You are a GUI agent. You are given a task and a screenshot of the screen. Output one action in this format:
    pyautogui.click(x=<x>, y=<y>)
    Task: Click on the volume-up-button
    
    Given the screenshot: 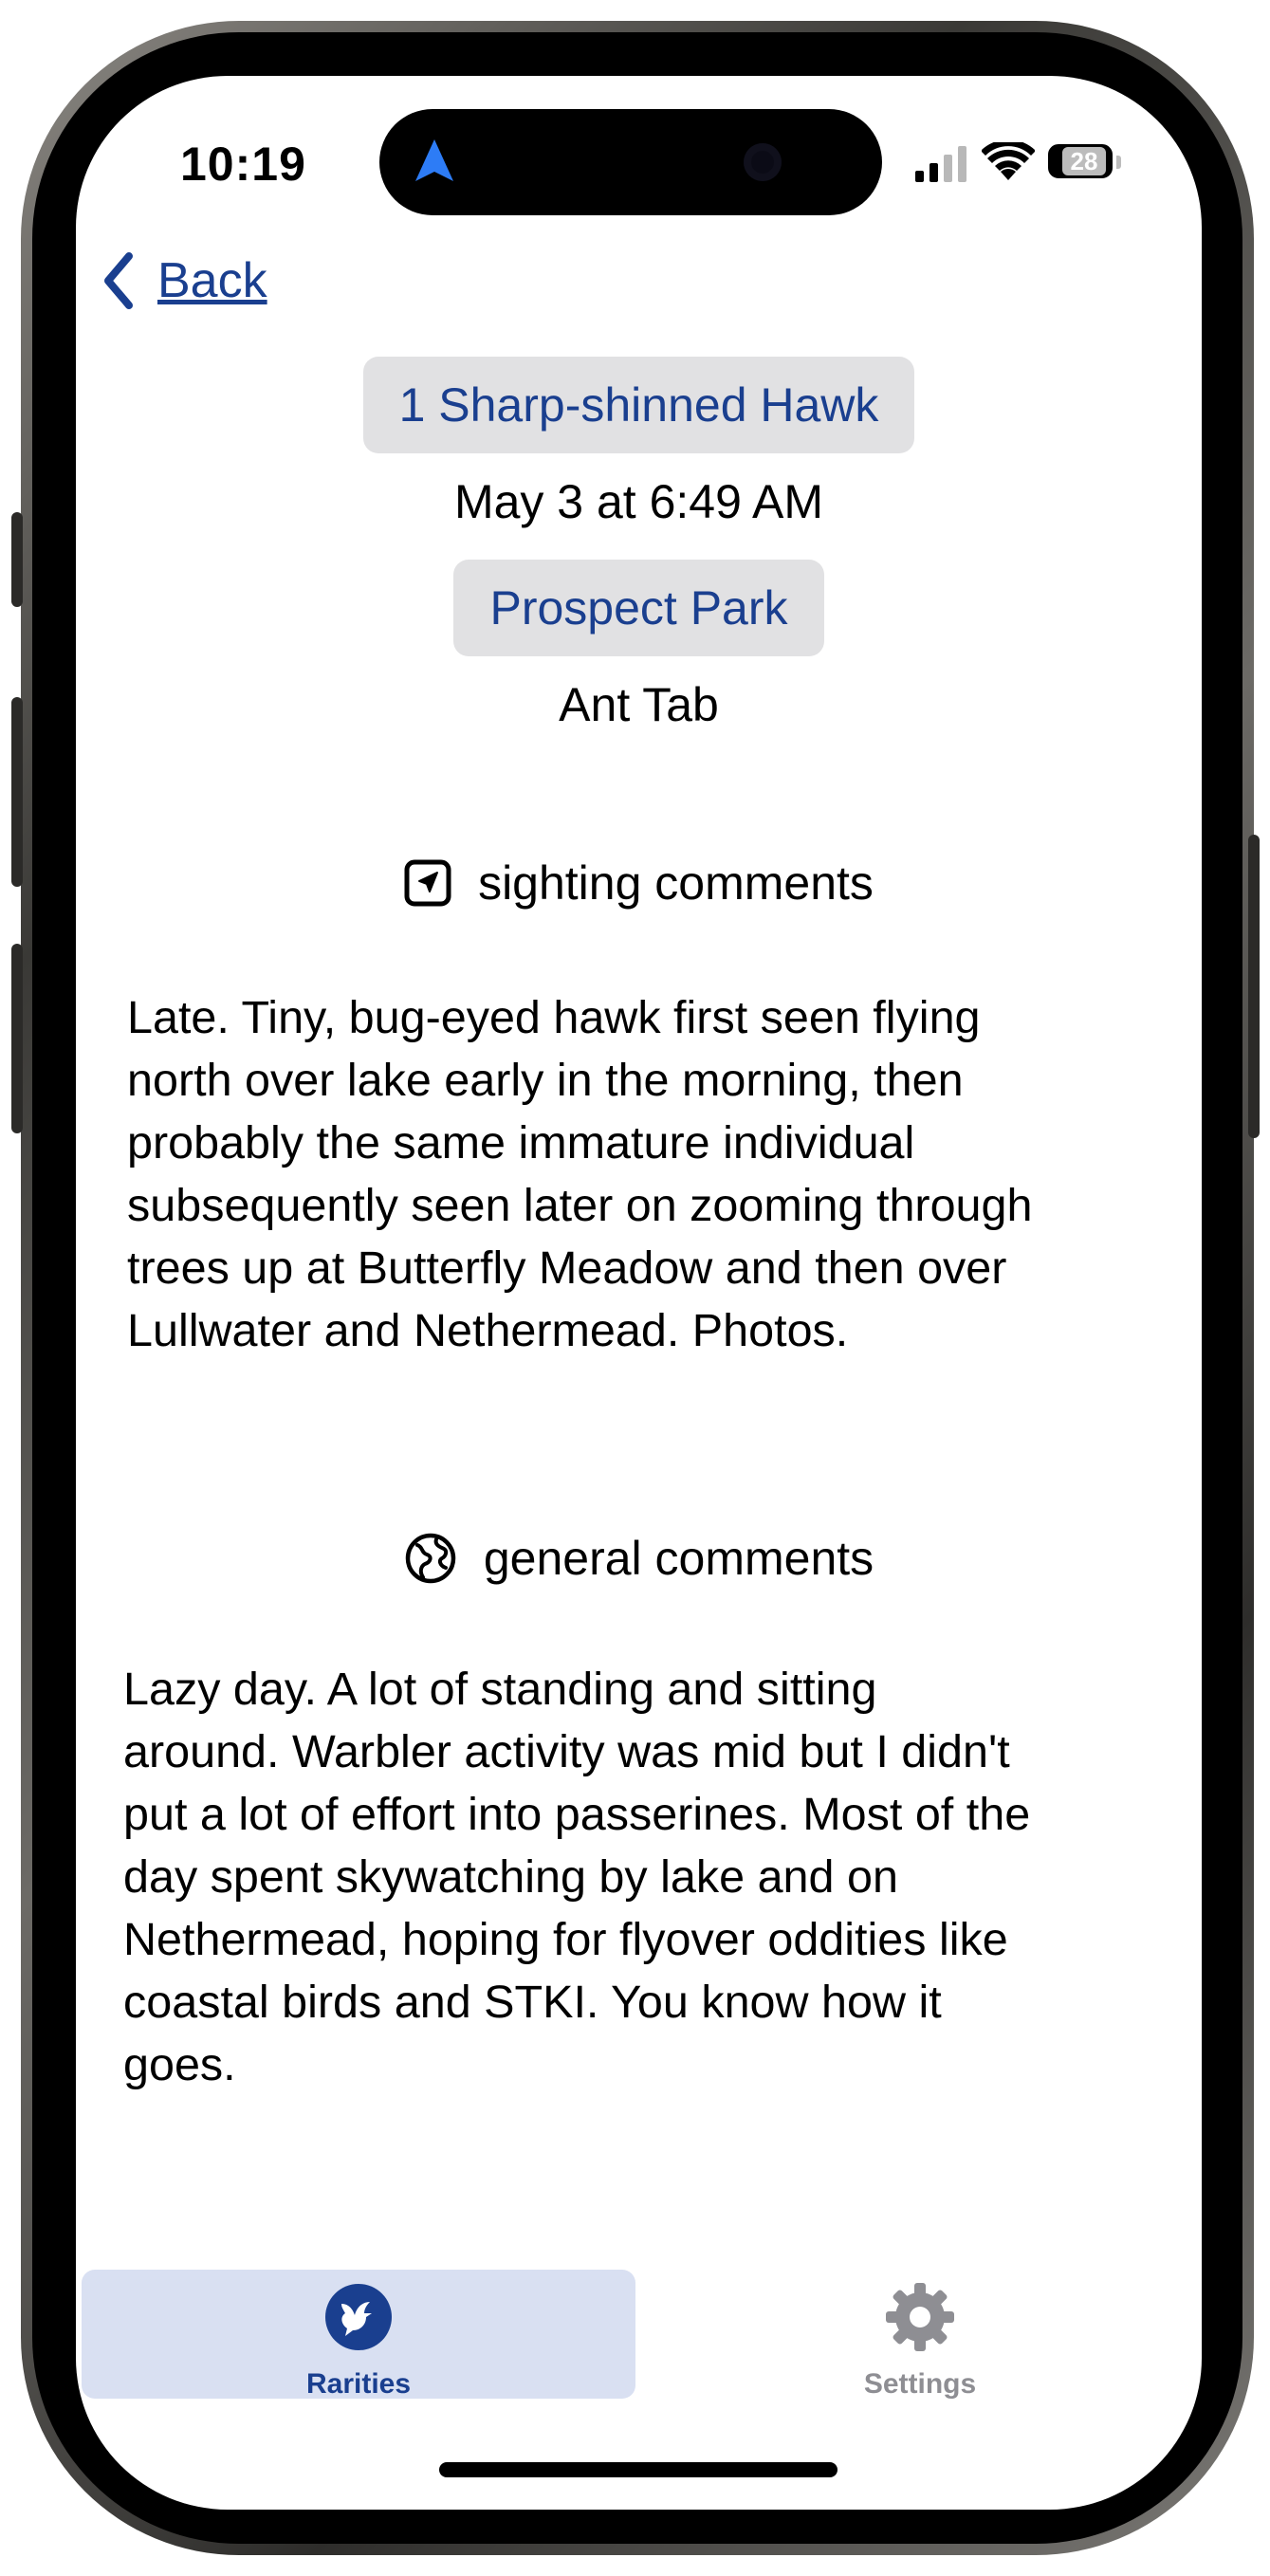 What is the action you would take?
    pyautogui.click(x=17, y=792)
    